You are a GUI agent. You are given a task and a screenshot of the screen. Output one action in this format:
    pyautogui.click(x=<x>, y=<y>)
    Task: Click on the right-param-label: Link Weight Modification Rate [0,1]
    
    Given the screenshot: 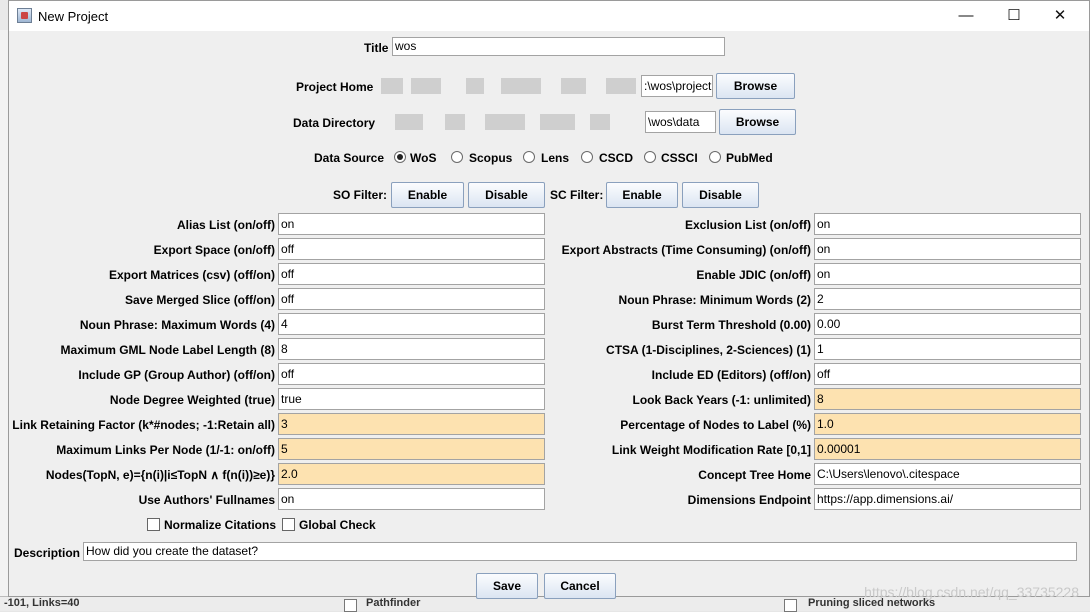 What is the action you would take?
    pyautogui.click(x=711, y=450)
    